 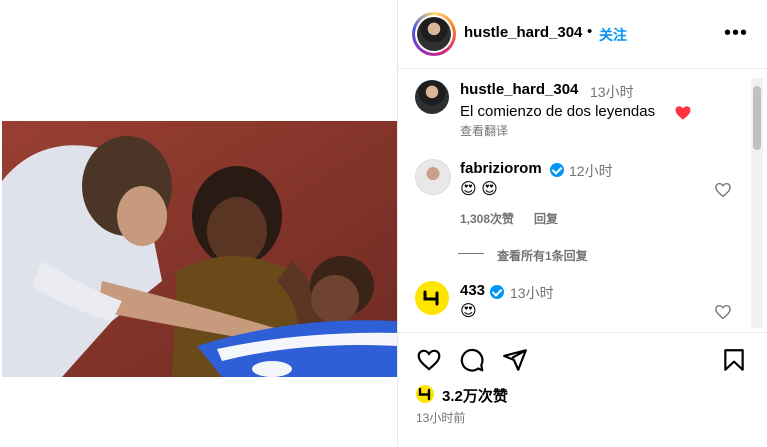 I want to click on view-replies-link: 查看所有1条回复, so click(x=542, y=255).